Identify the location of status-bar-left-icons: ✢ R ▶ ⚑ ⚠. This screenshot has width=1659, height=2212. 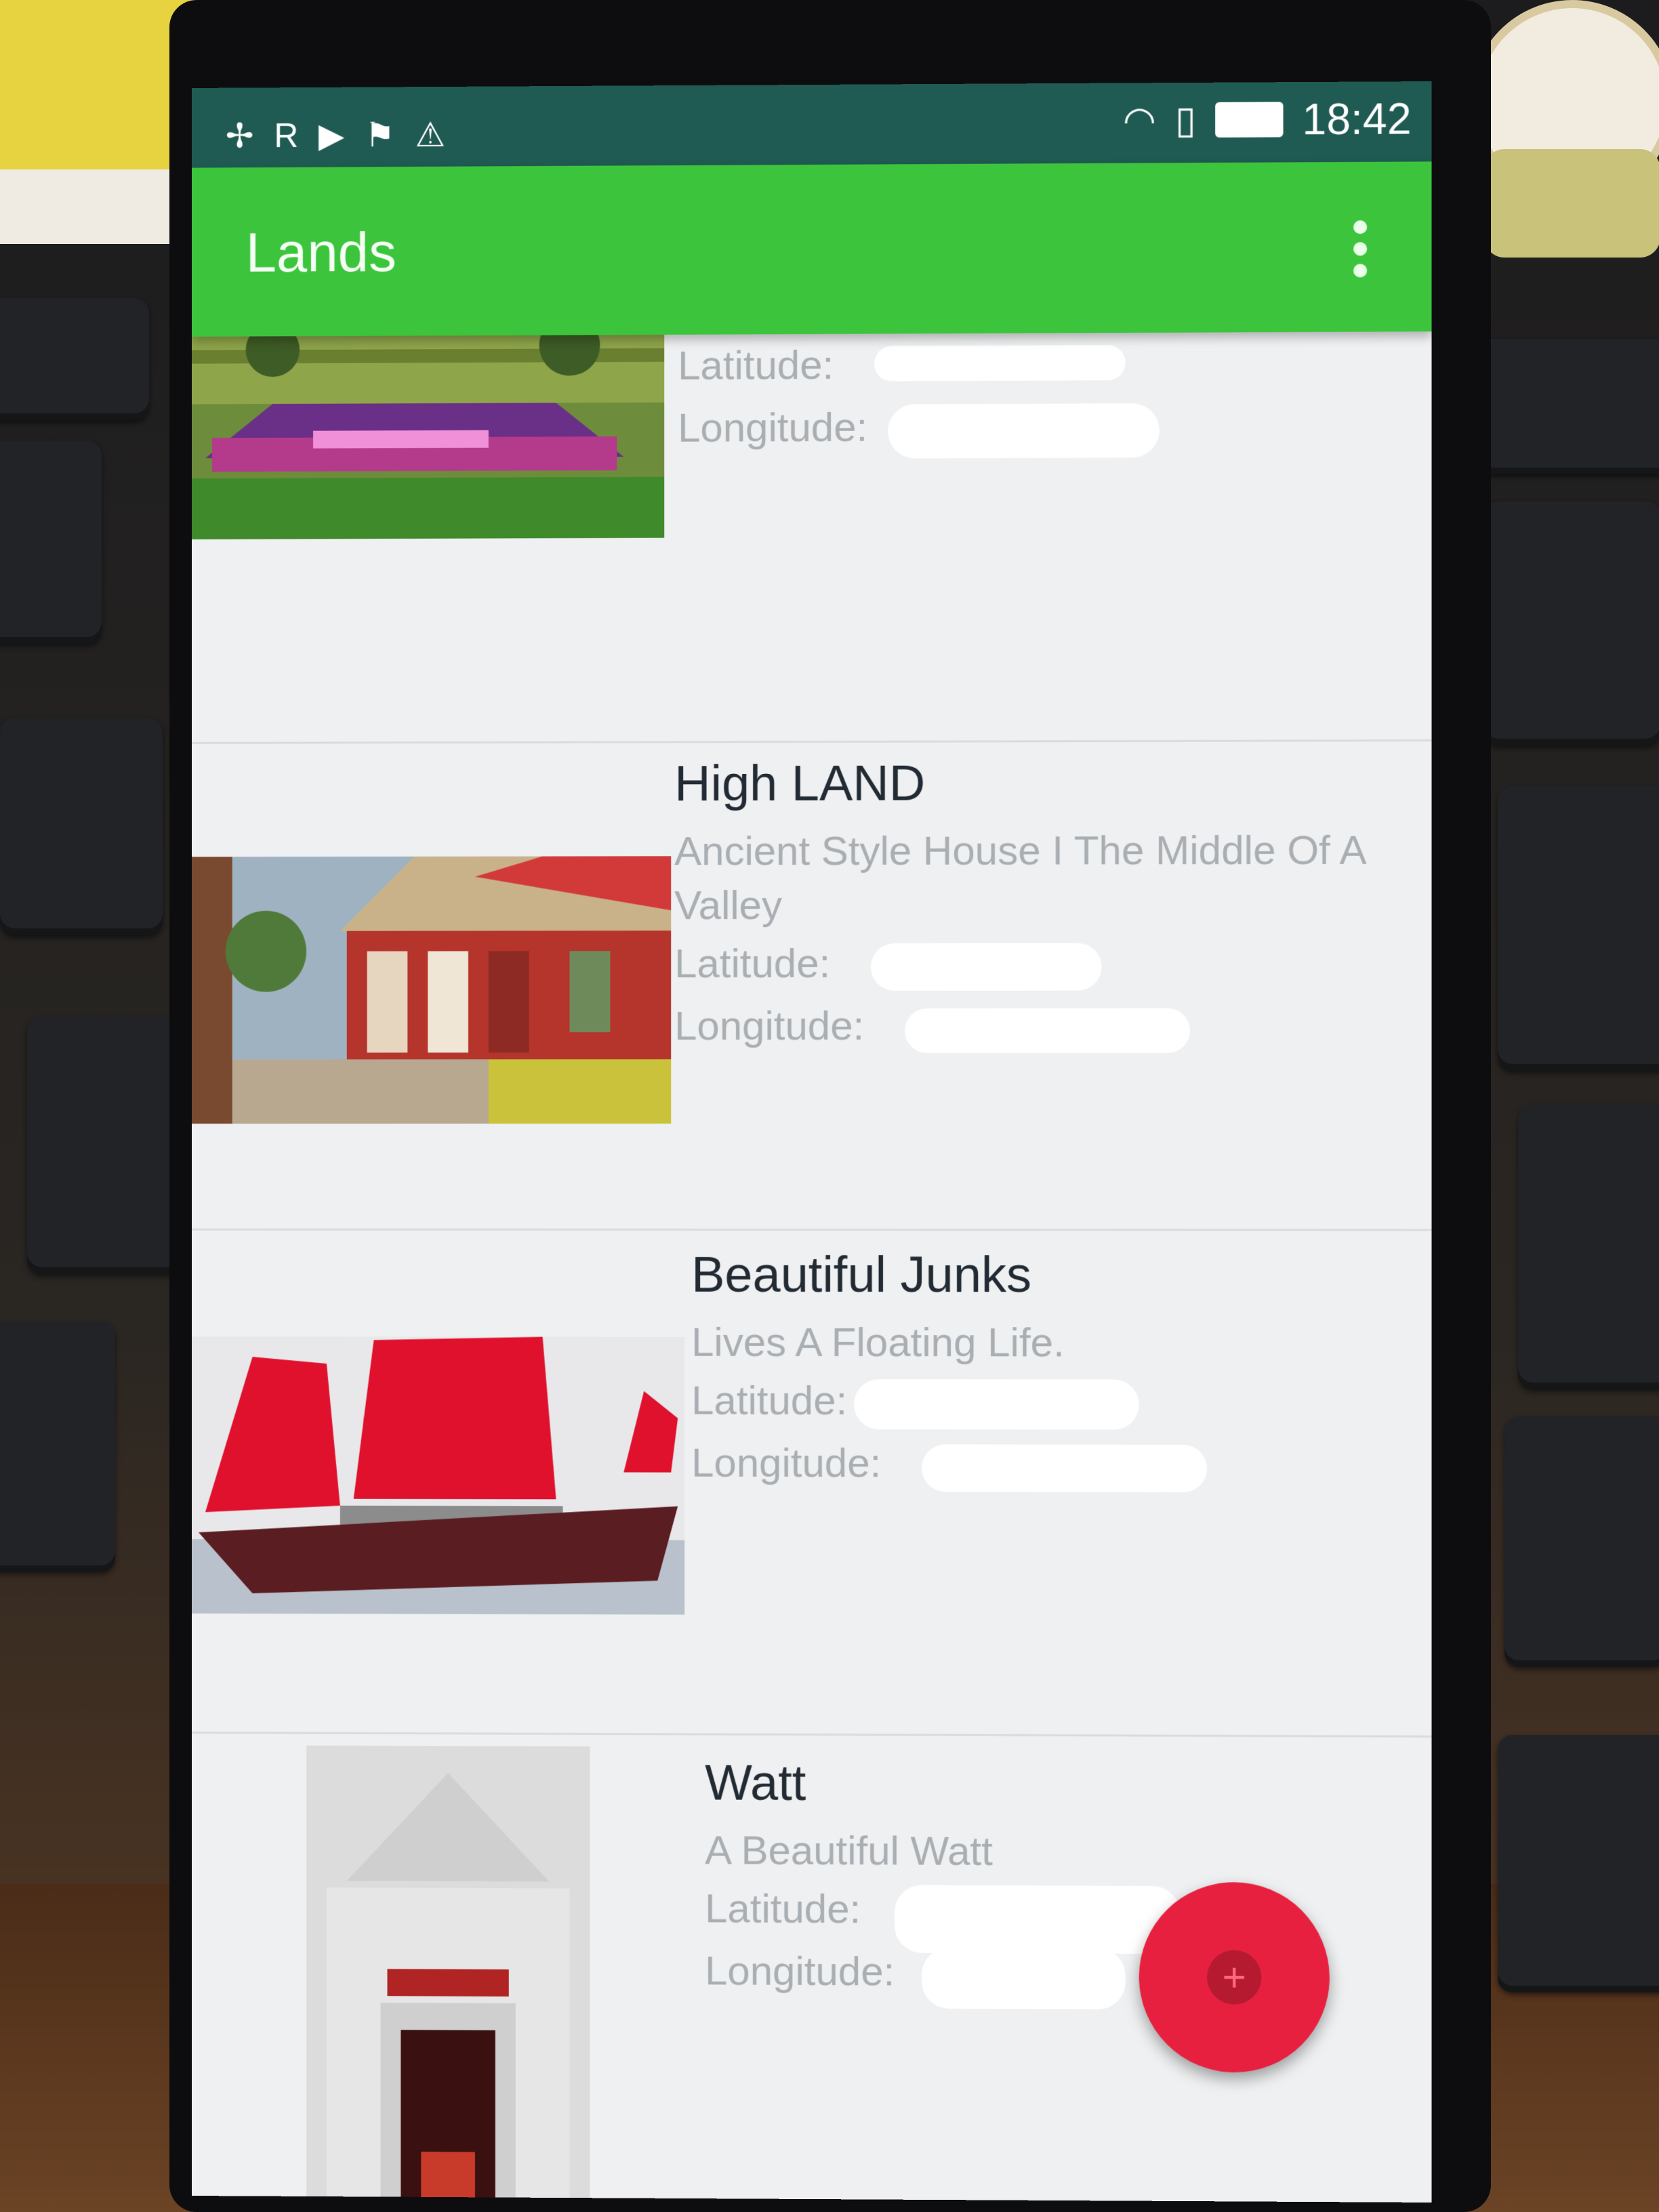
(335, 135).